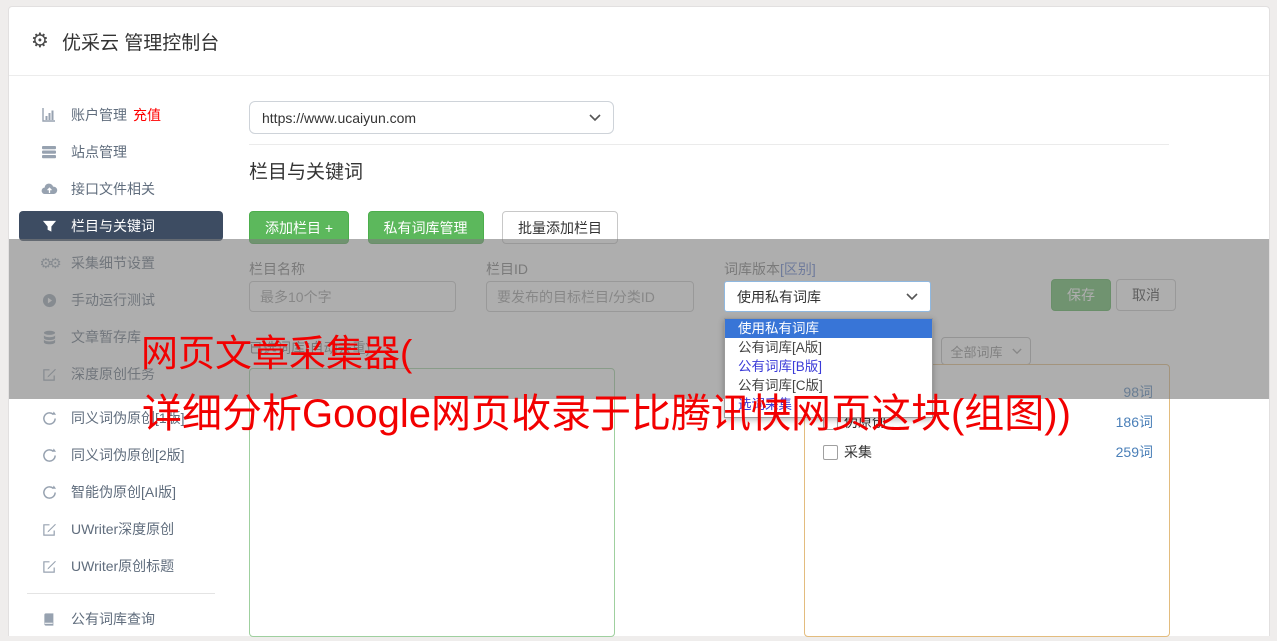  I want to click on sidebar-item-label: 智能伪原创[AI版], so click(124, 492).